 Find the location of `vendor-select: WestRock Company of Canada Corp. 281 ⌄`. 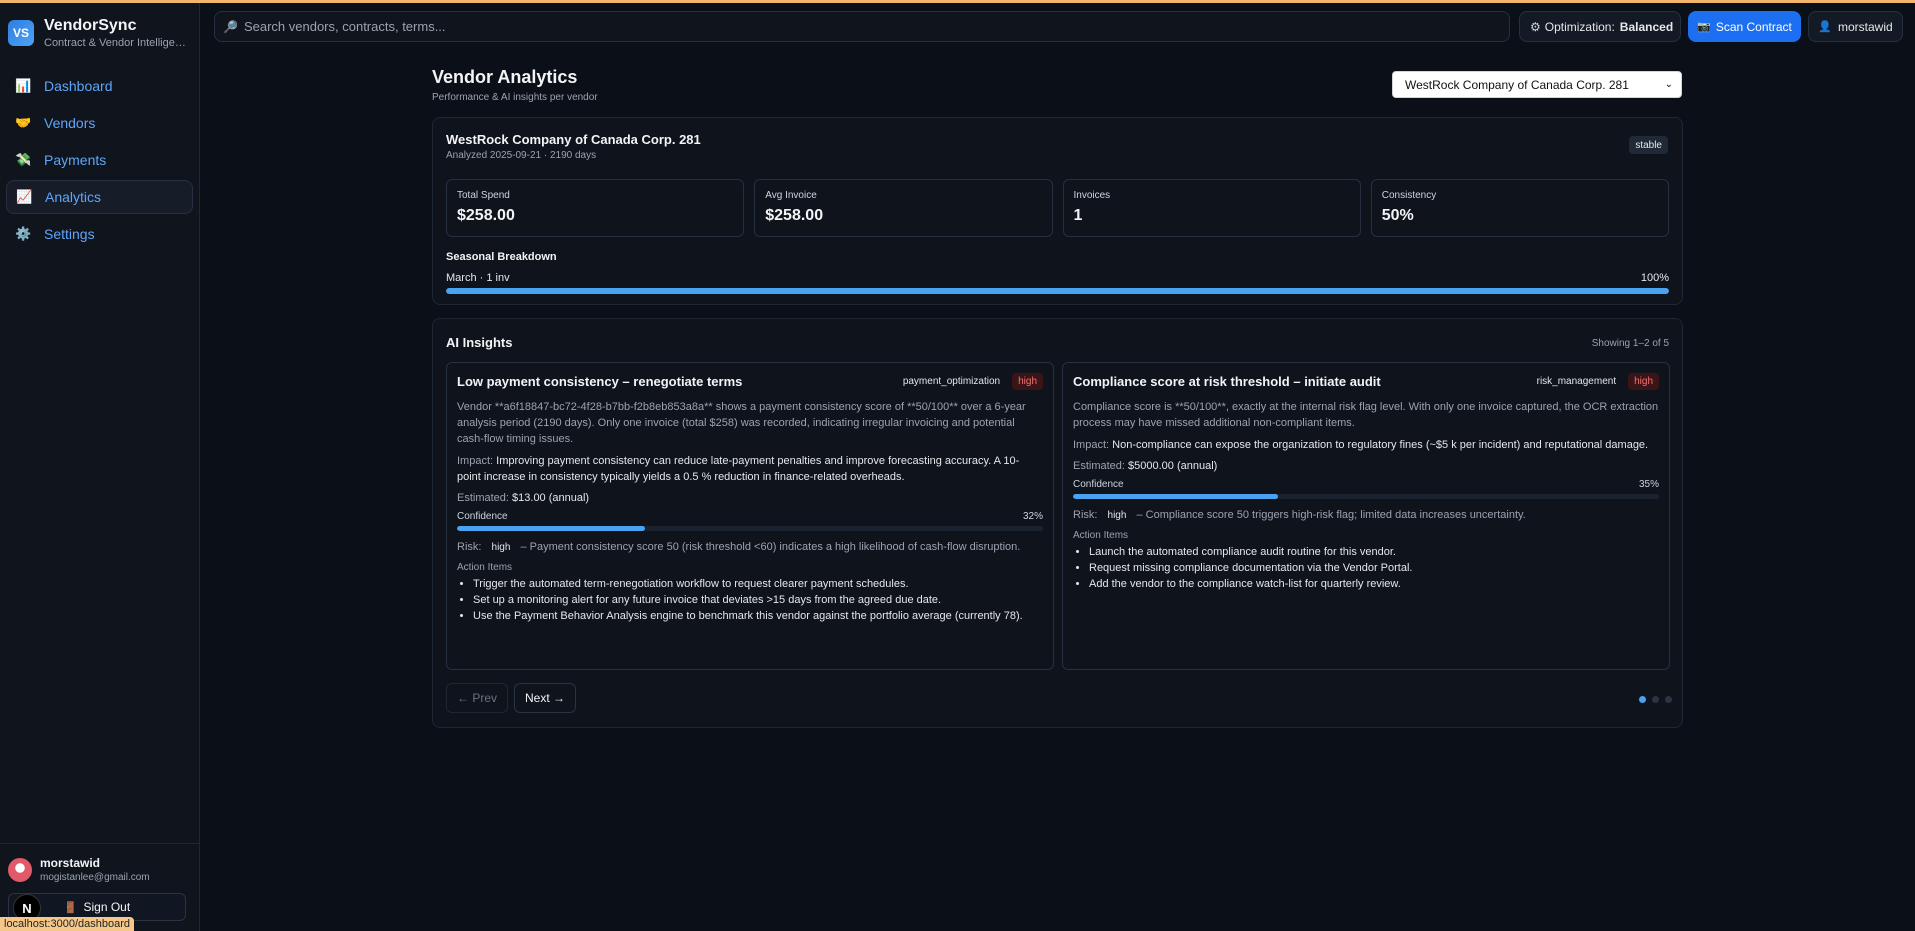

vendor-select: WestRock Company of Canada Corp. 281 ⌄ is located at coordinates (1537, 84).